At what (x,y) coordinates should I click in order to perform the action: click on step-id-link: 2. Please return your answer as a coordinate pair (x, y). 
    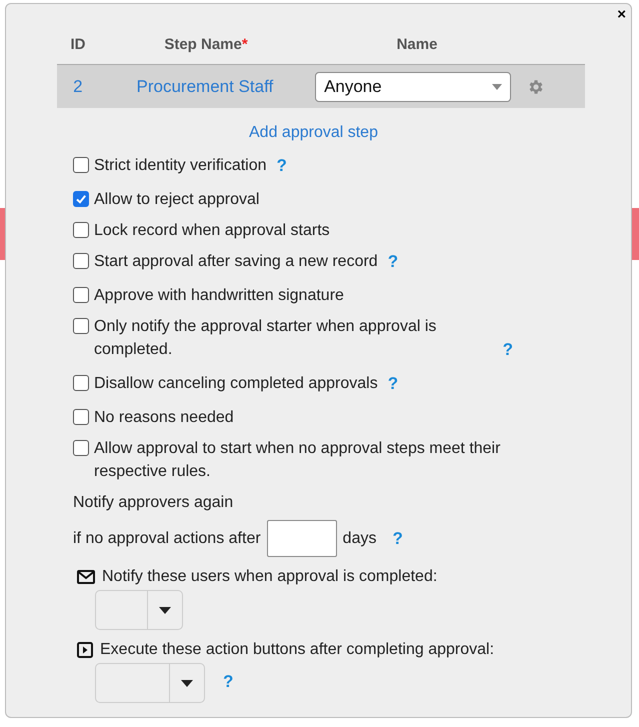
    Looking at the image, I should click on (78, 86).